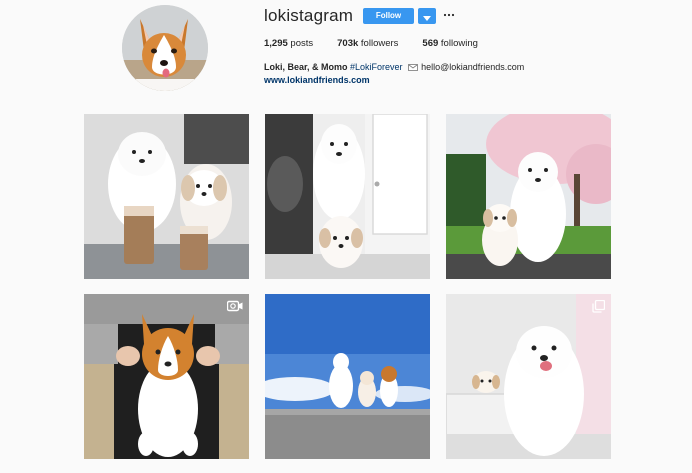 This screenshot has width=692, height=473. Describe the element at coordinates (413, 67) in the screenshot. I see `envelope-icon` at that location.